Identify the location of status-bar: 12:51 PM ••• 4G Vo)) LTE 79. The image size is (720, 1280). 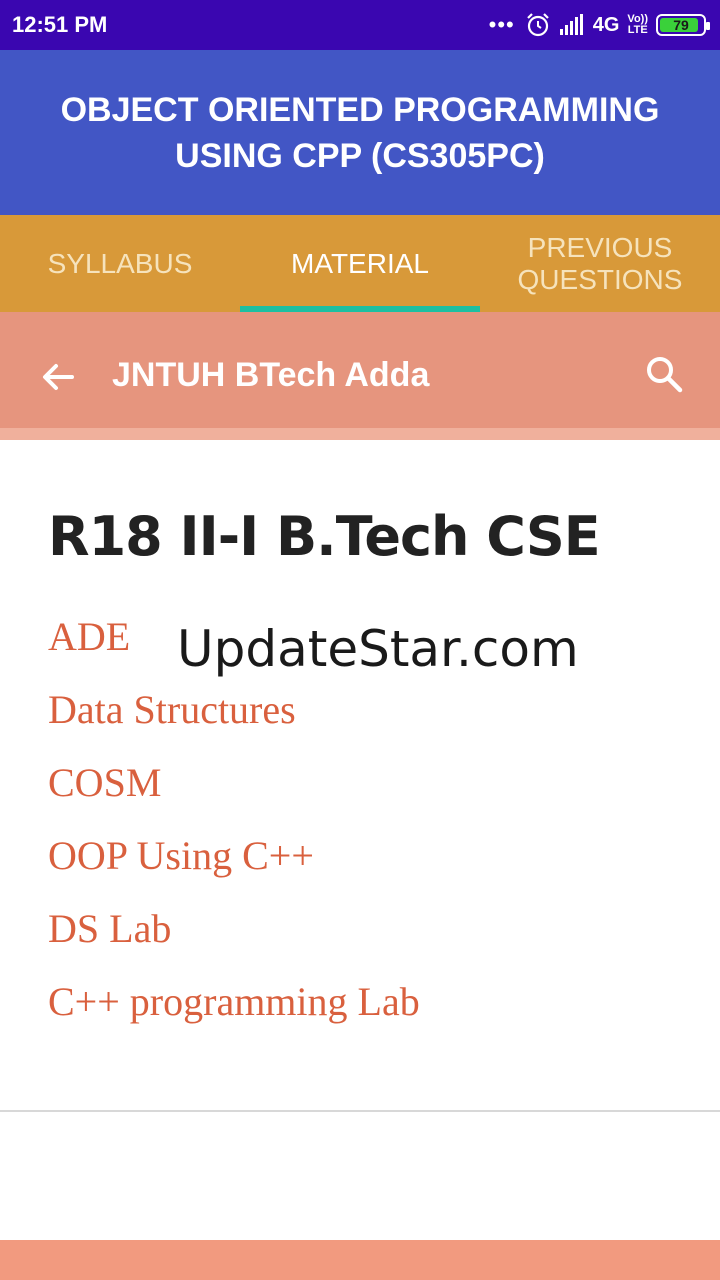
(360, 25).